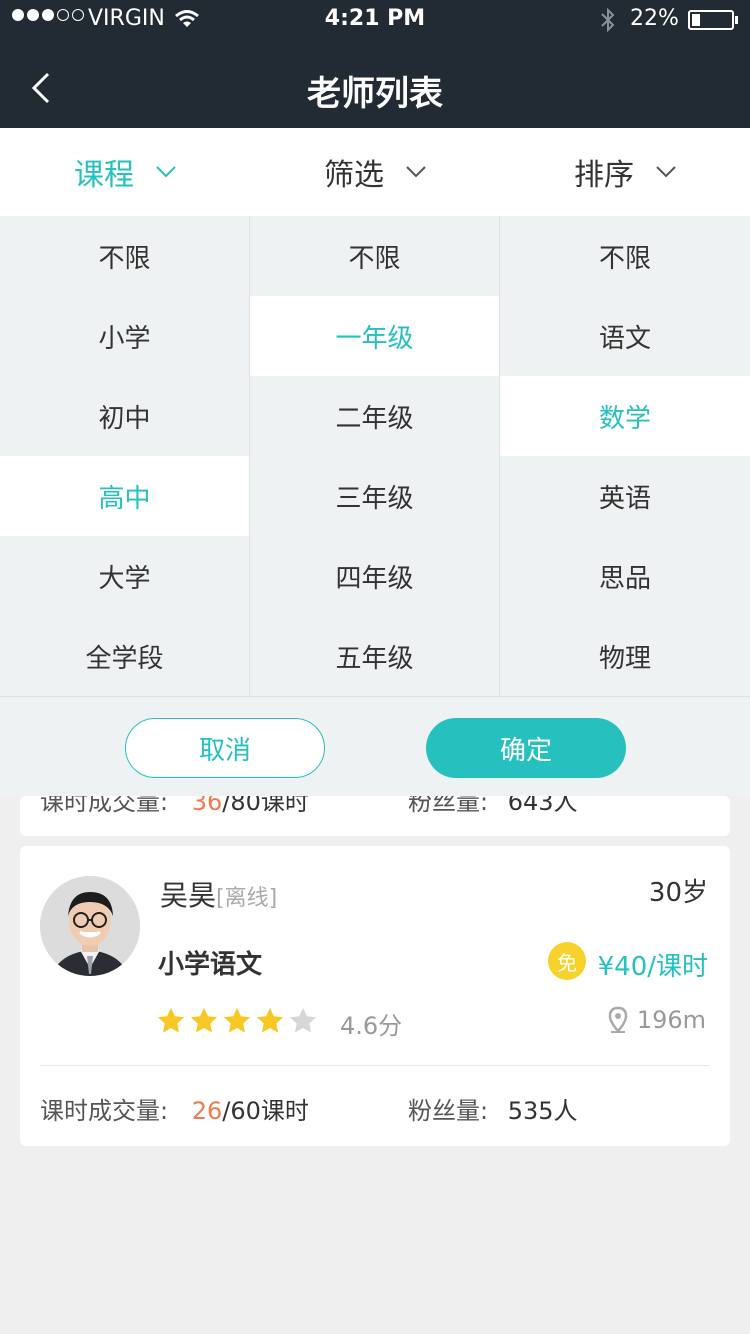 Image resolution: width=750 pixels, height=1334 pixels. Describe the element at coordinates (654, 18) in the screenshot. I see `battery-percent: 22%` at that location.